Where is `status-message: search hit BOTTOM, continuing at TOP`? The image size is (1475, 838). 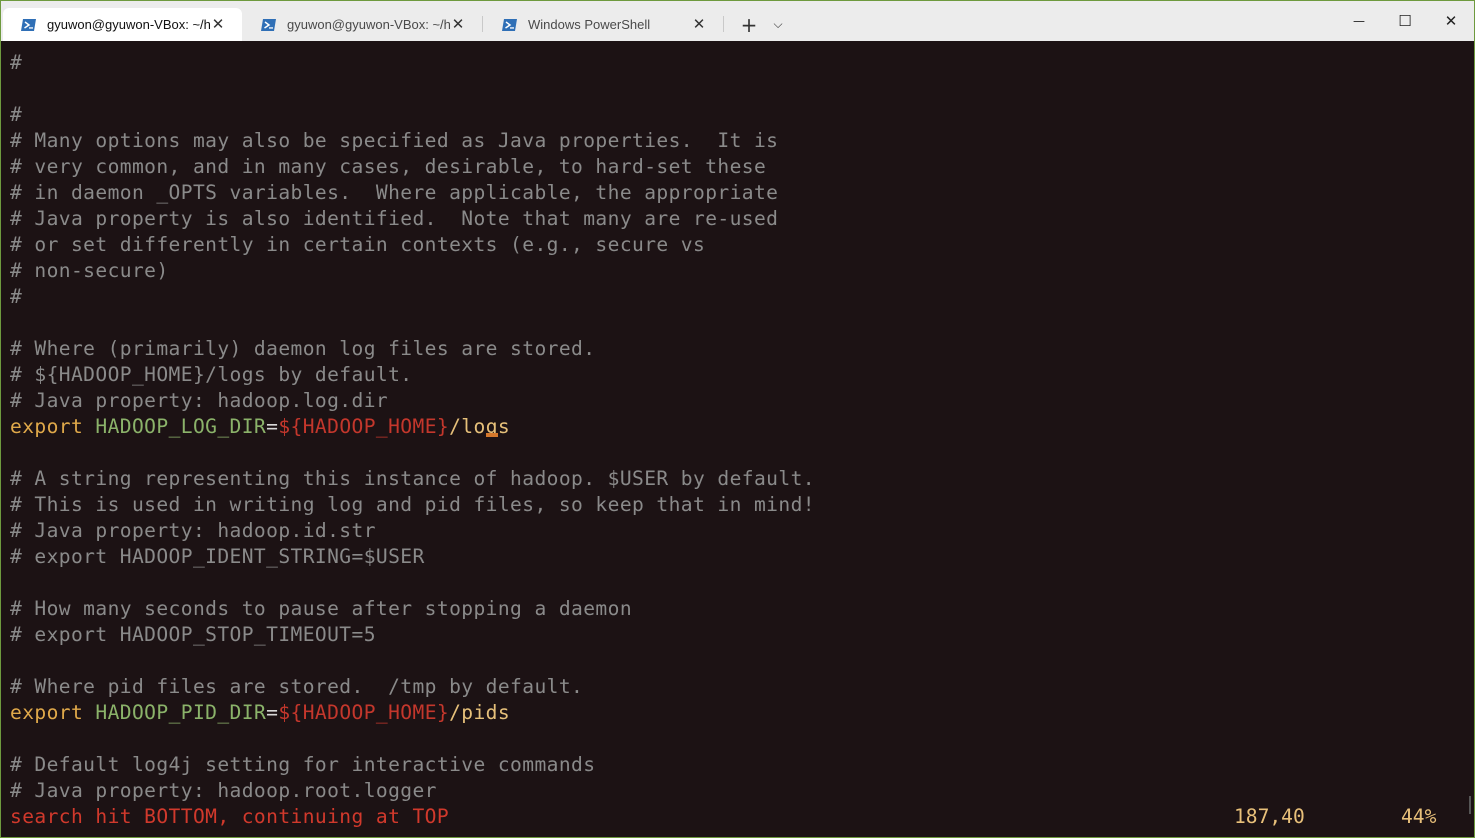 status-message: search hit BOTTOM, continuing at TOP is located at coordinates (230, 816).